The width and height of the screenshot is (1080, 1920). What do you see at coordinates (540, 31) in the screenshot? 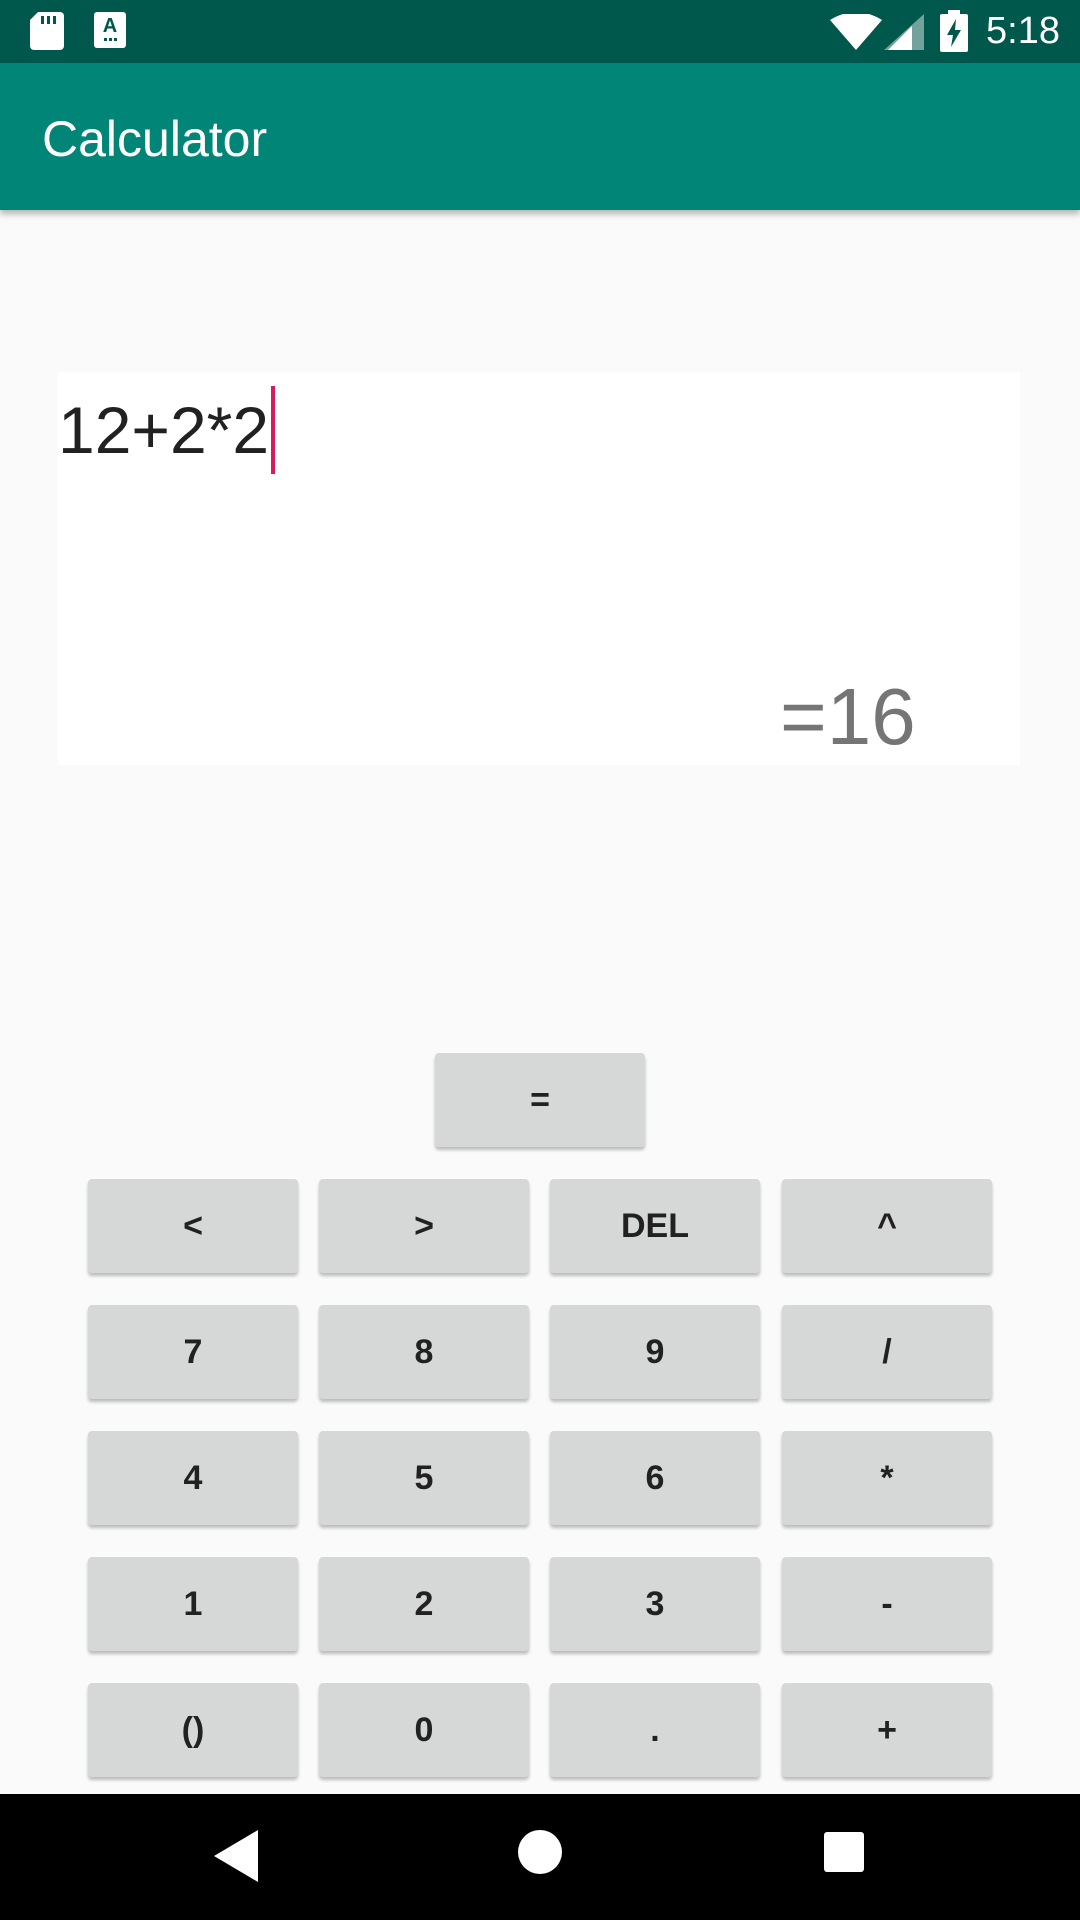
I see `status-bar: A 5:18` at bounding box center [540, 31].